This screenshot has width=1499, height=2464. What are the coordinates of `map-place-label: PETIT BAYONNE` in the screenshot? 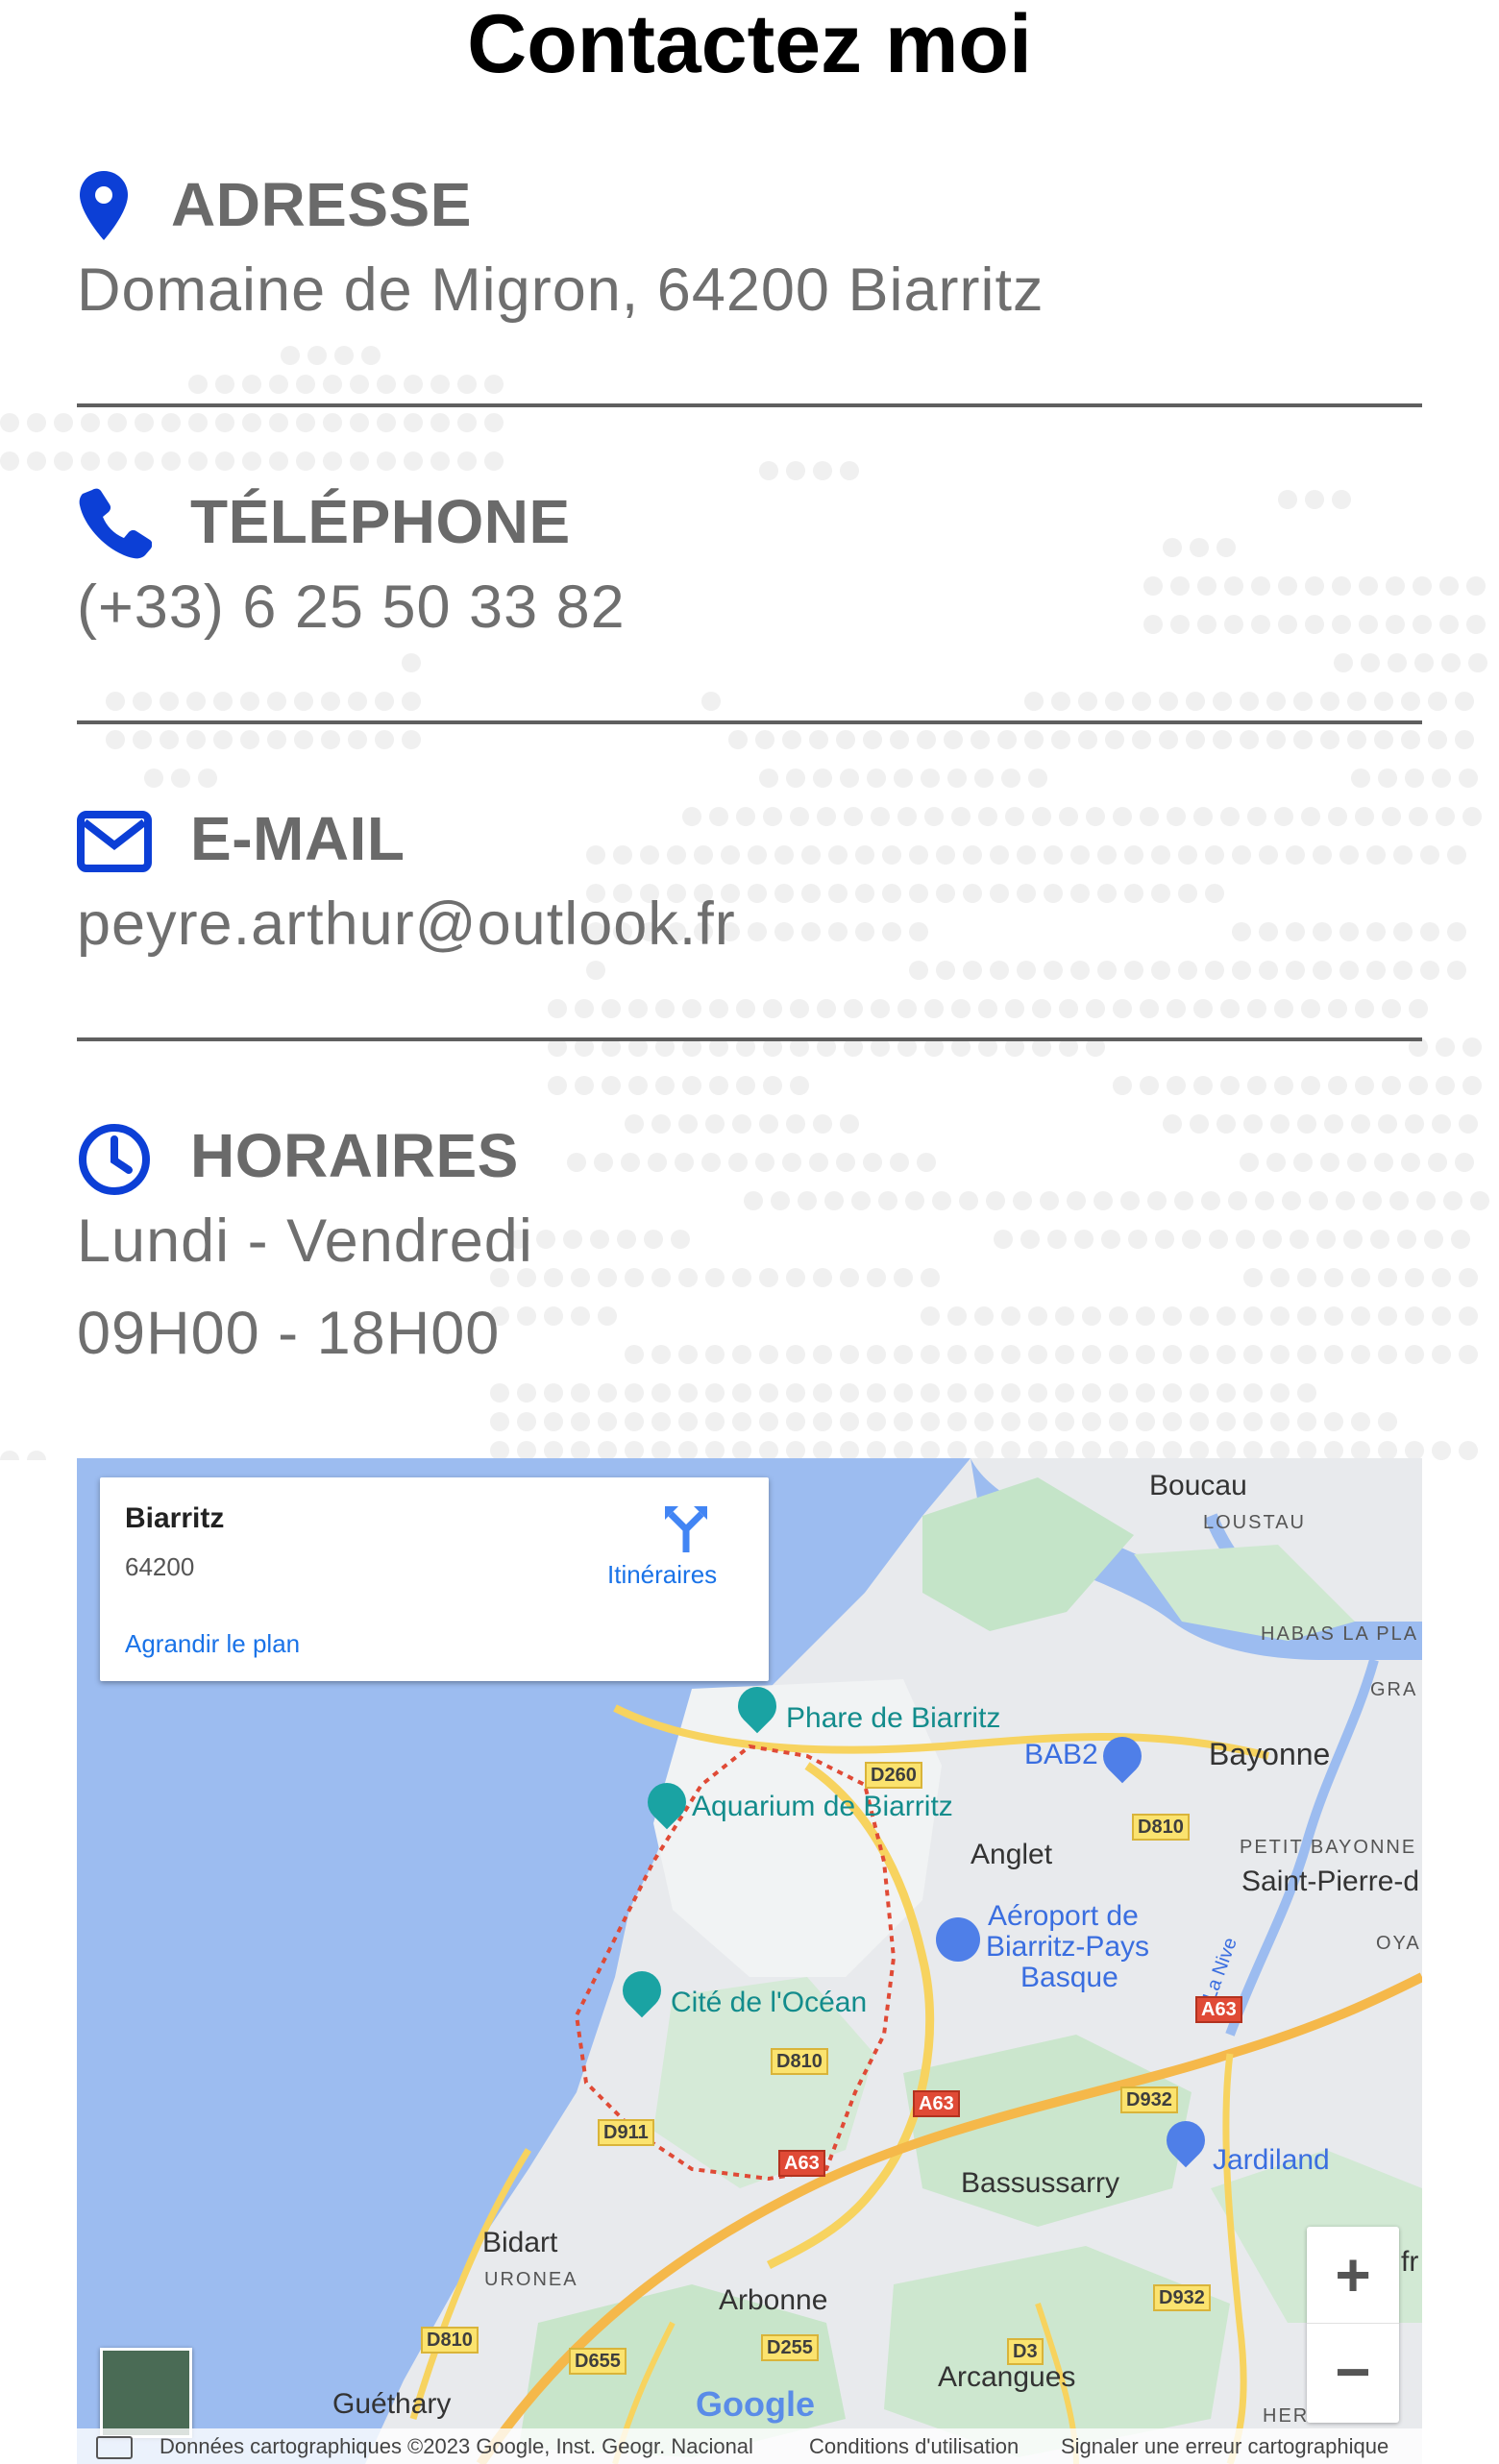 It's located at (1328, 1848).